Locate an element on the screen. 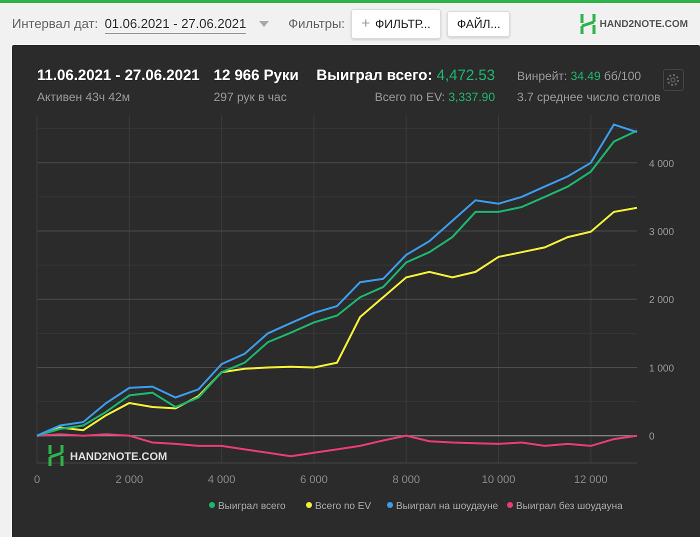 This screenshot has width=700, height=537. summary-value: 12 966 Руки is located at coordinates (257, 76).